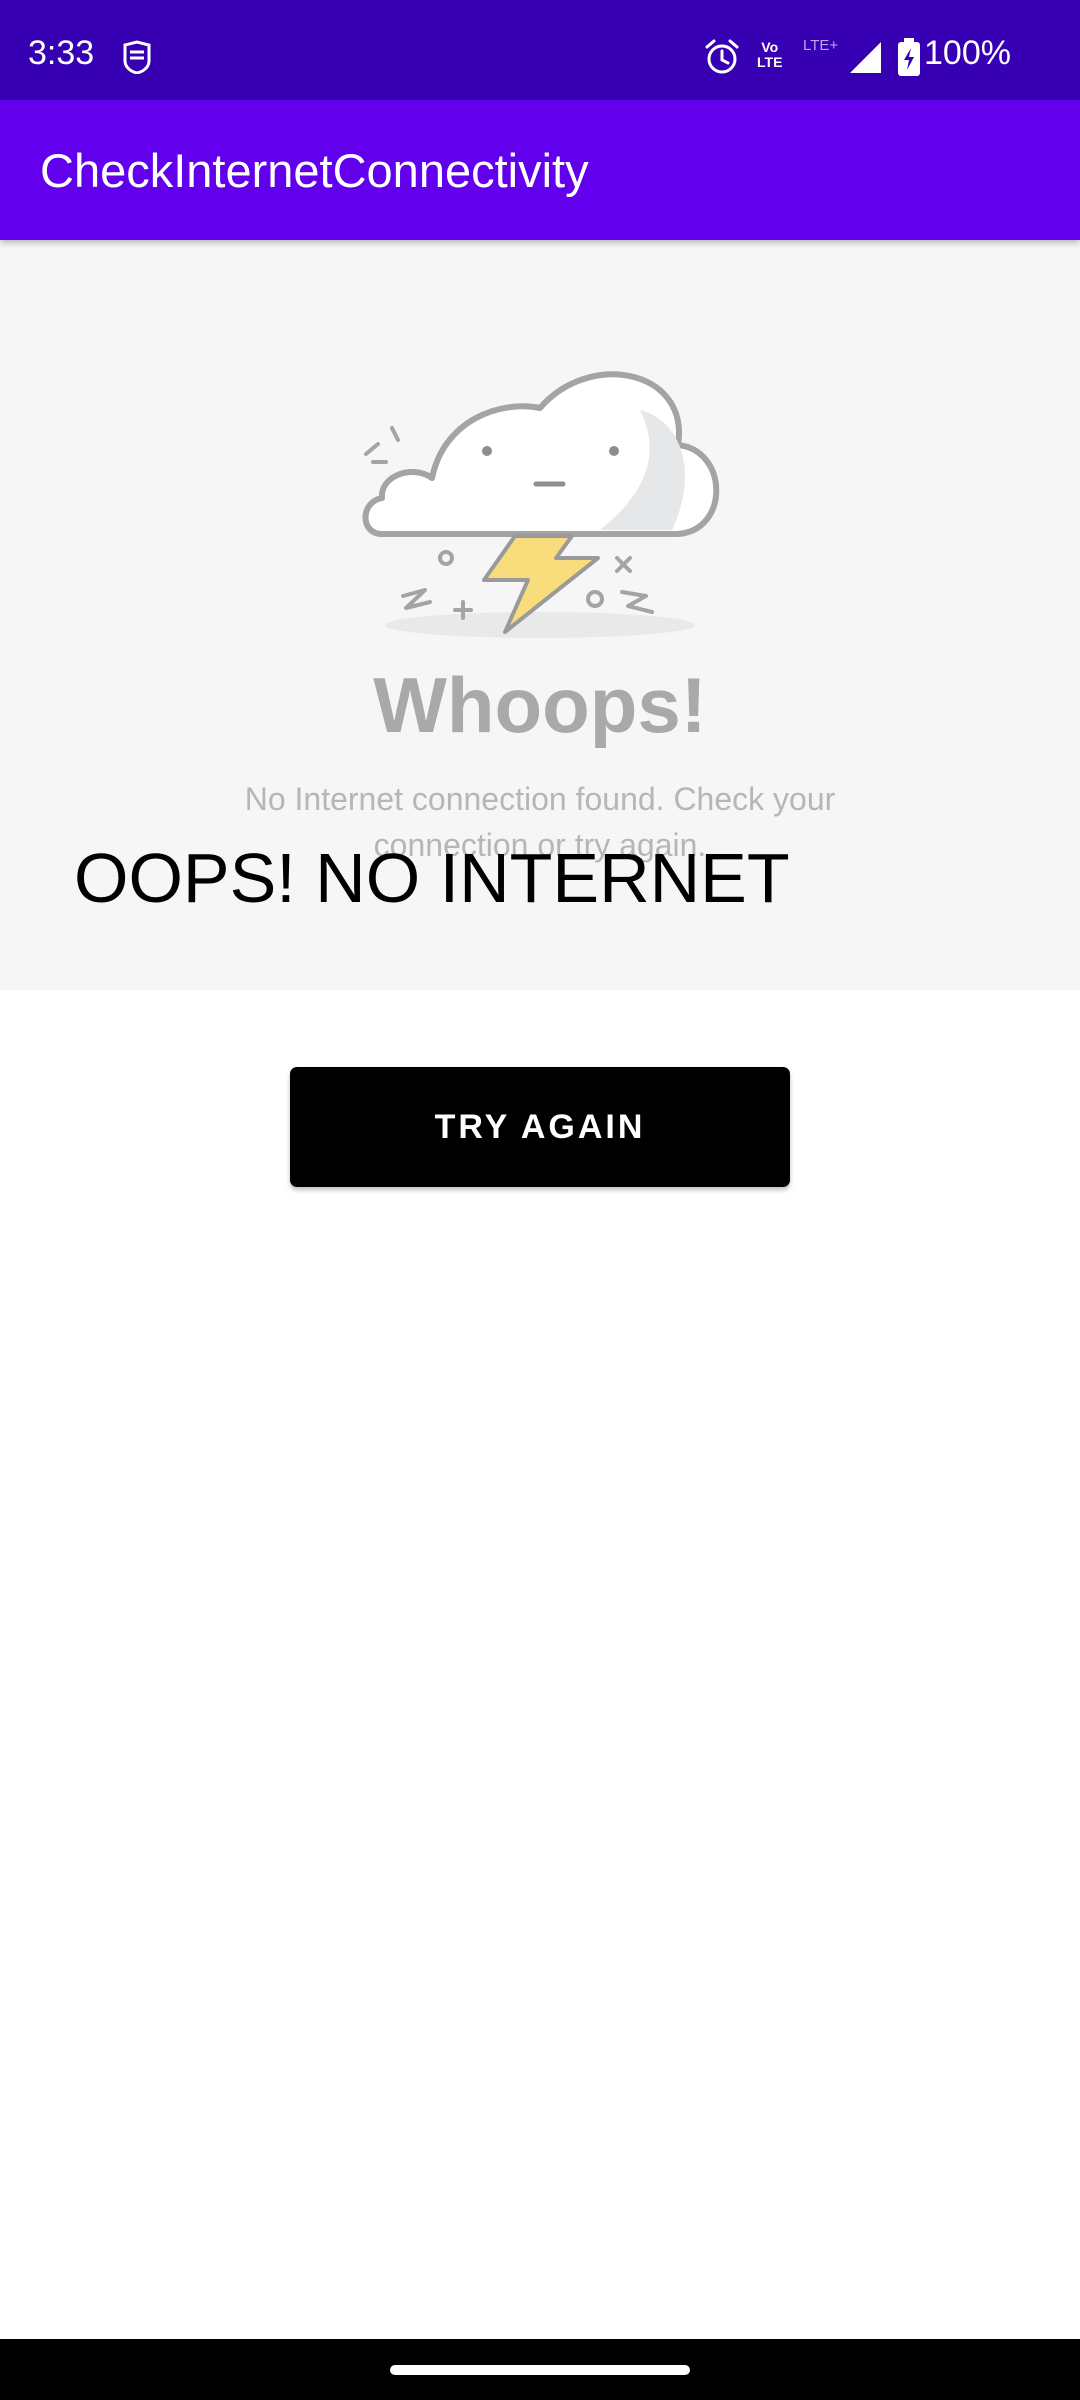 This screenshot has width=1080, height=2400. What do you see at coordinates (540, 50) in the screenshot?
I see `status-bar: 3:33 Vo LTE LTE+ 100%` at bounding box center [540, 50].